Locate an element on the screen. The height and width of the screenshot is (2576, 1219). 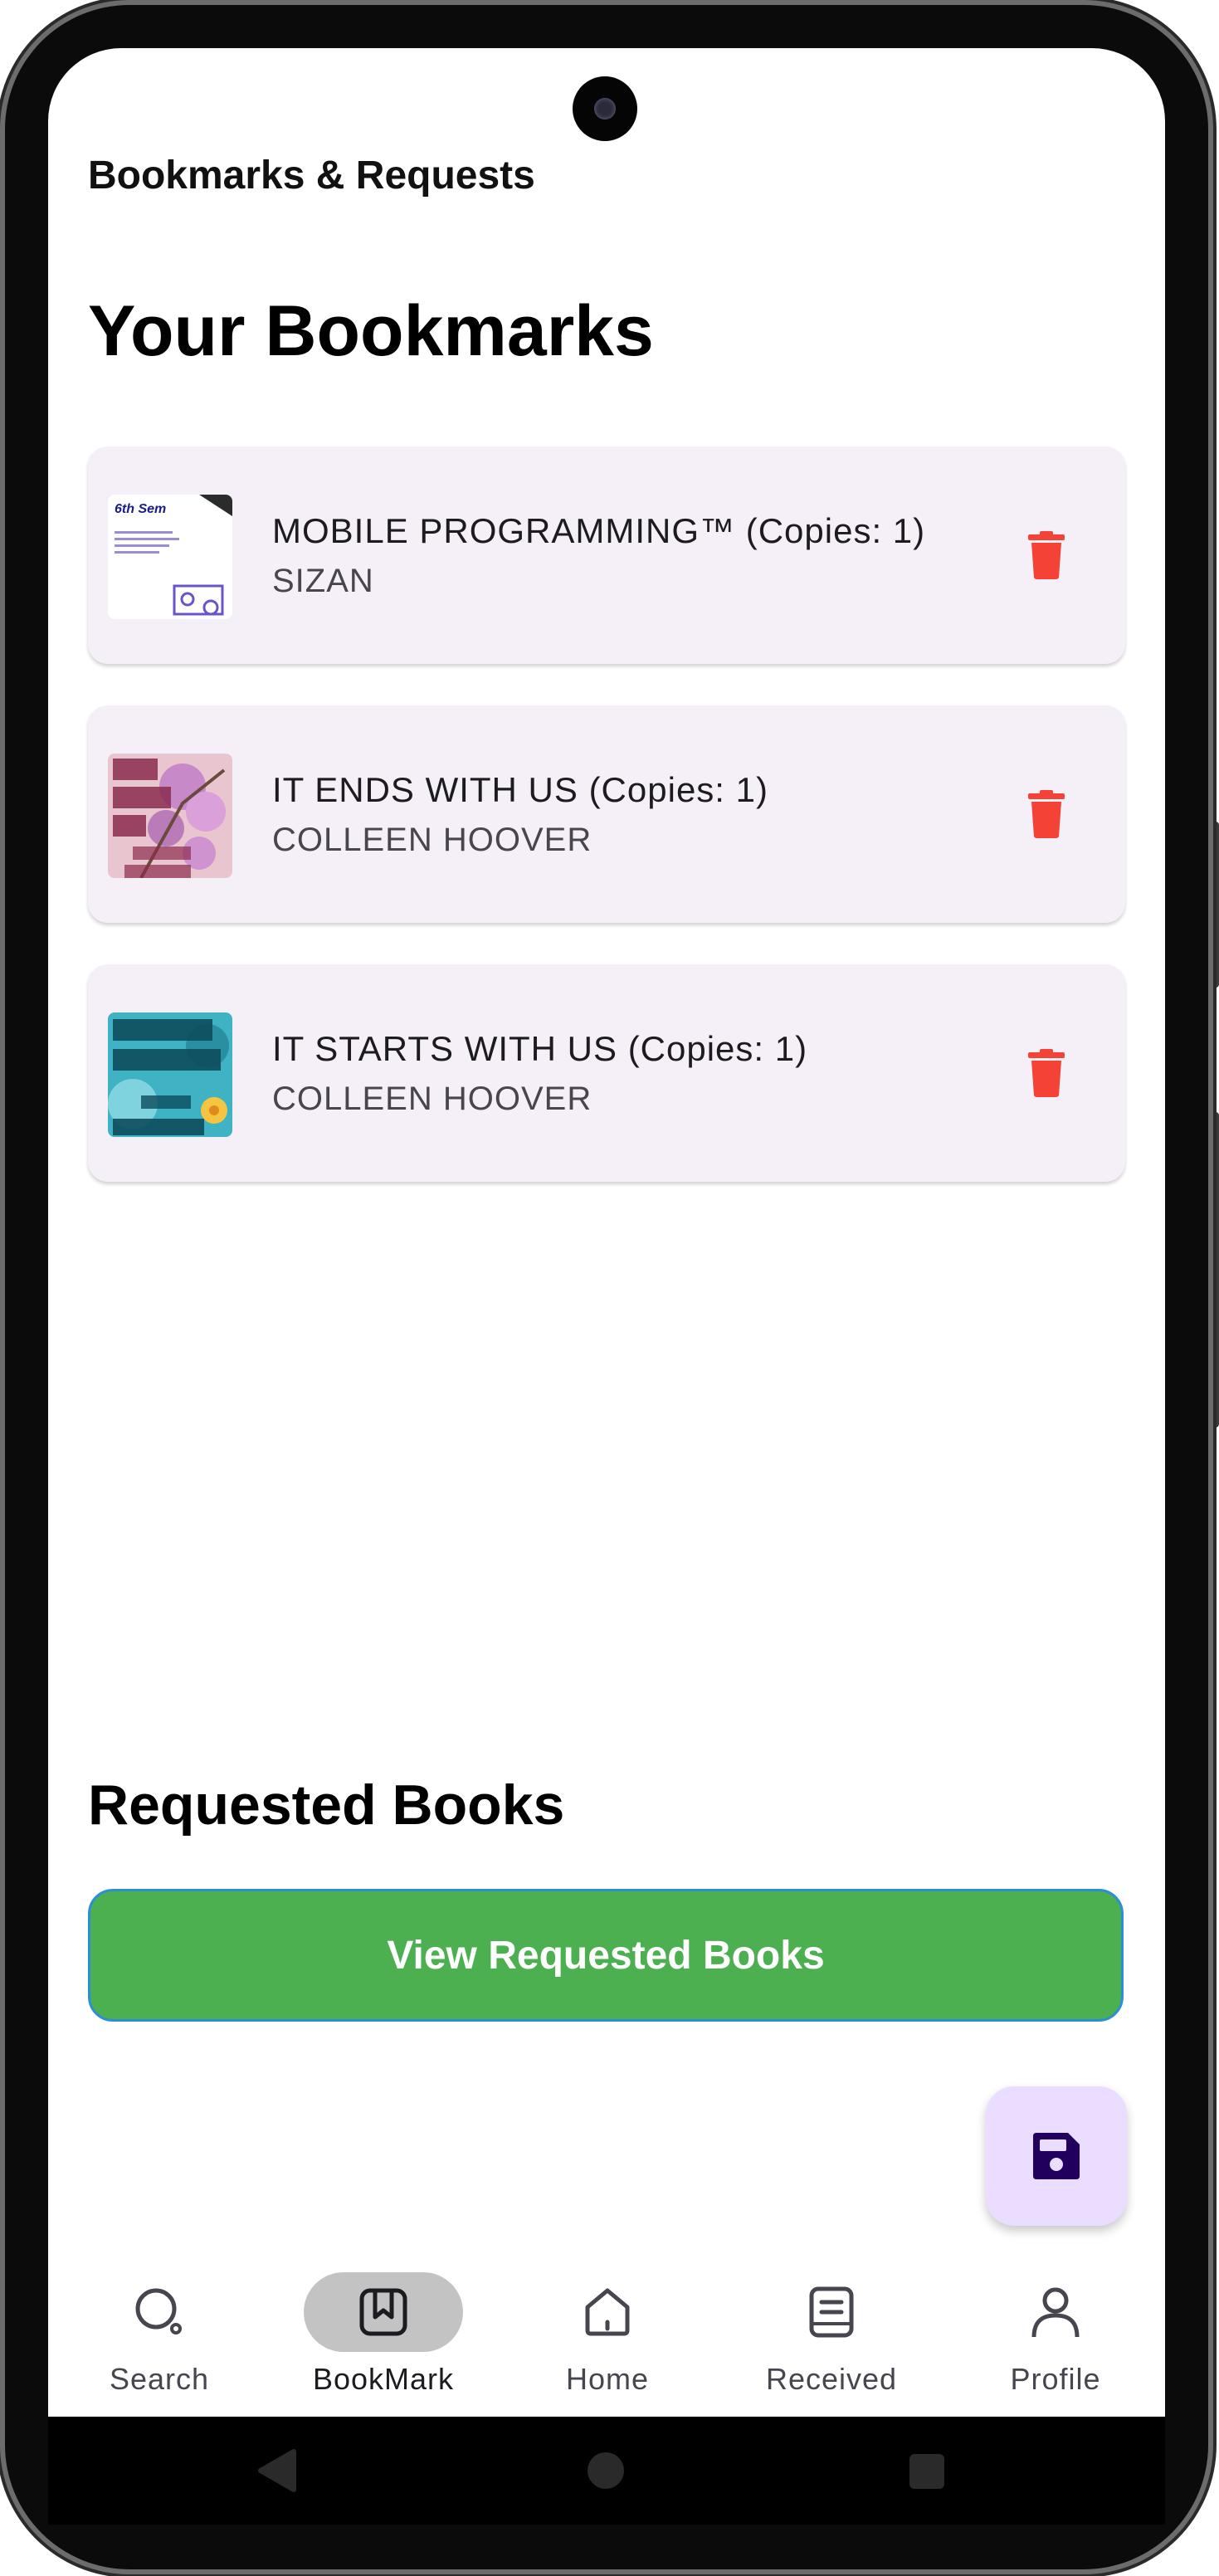
system-navigation-bar is located at coordinates (607, 2471).